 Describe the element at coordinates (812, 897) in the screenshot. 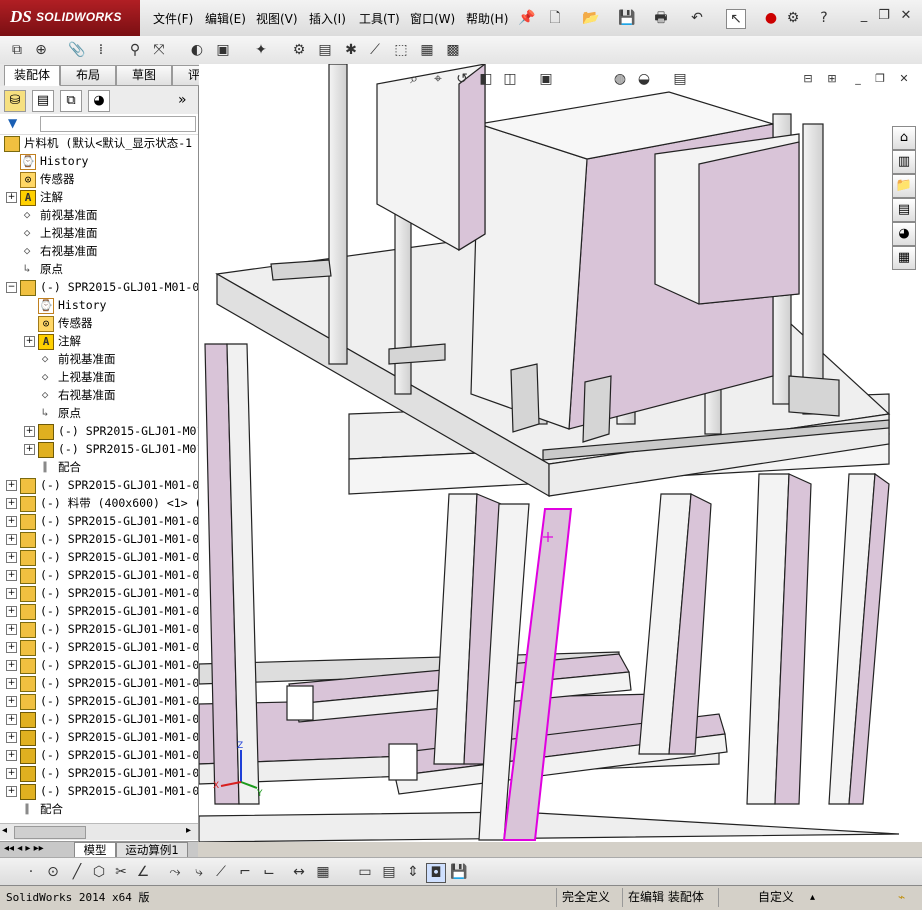

I see `units-dropdown-icon: ▴` at that location.